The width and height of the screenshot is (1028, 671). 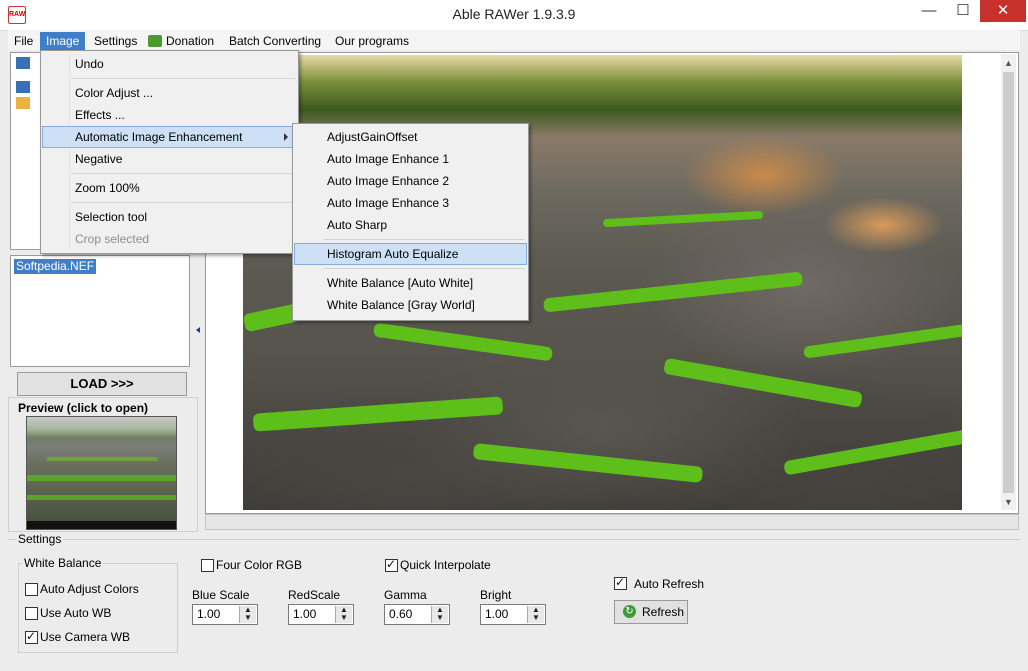 I want to click on red-scale-value: 1.00, so click(x=304, y=614).